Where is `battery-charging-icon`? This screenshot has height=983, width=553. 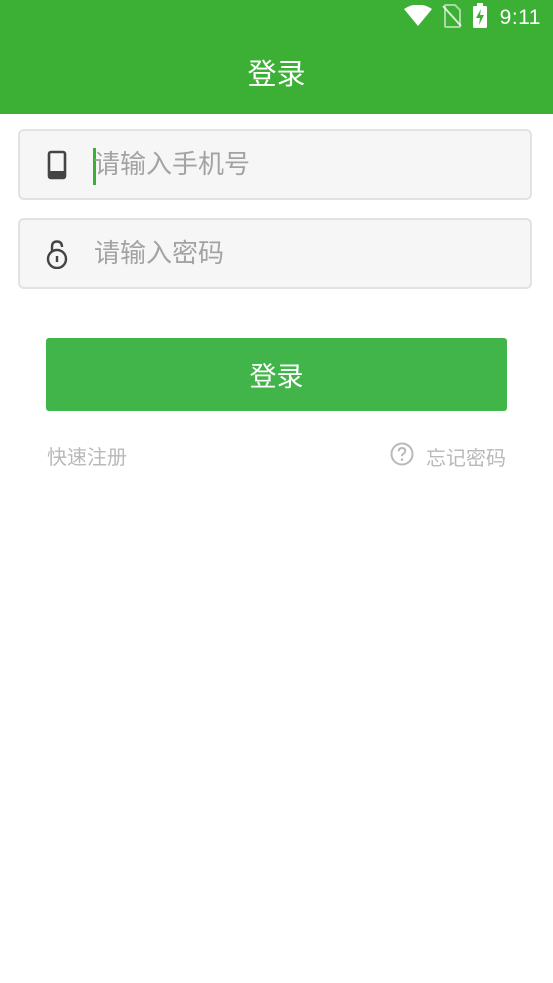
battery-charging-icon is located at coordinates (480, 18).